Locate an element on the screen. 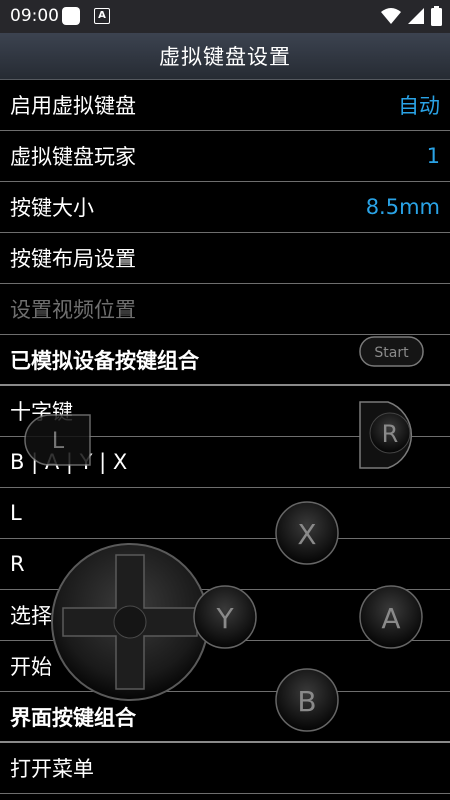  settings-row-label: 启用虚拟键盘 is located at coordinates (73, 106).